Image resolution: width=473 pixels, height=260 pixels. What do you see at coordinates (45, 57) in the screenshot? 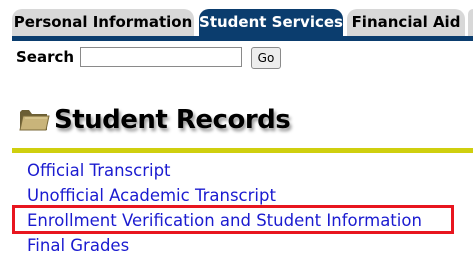
I see `search-label: Search` at bounding box center [45, 57].